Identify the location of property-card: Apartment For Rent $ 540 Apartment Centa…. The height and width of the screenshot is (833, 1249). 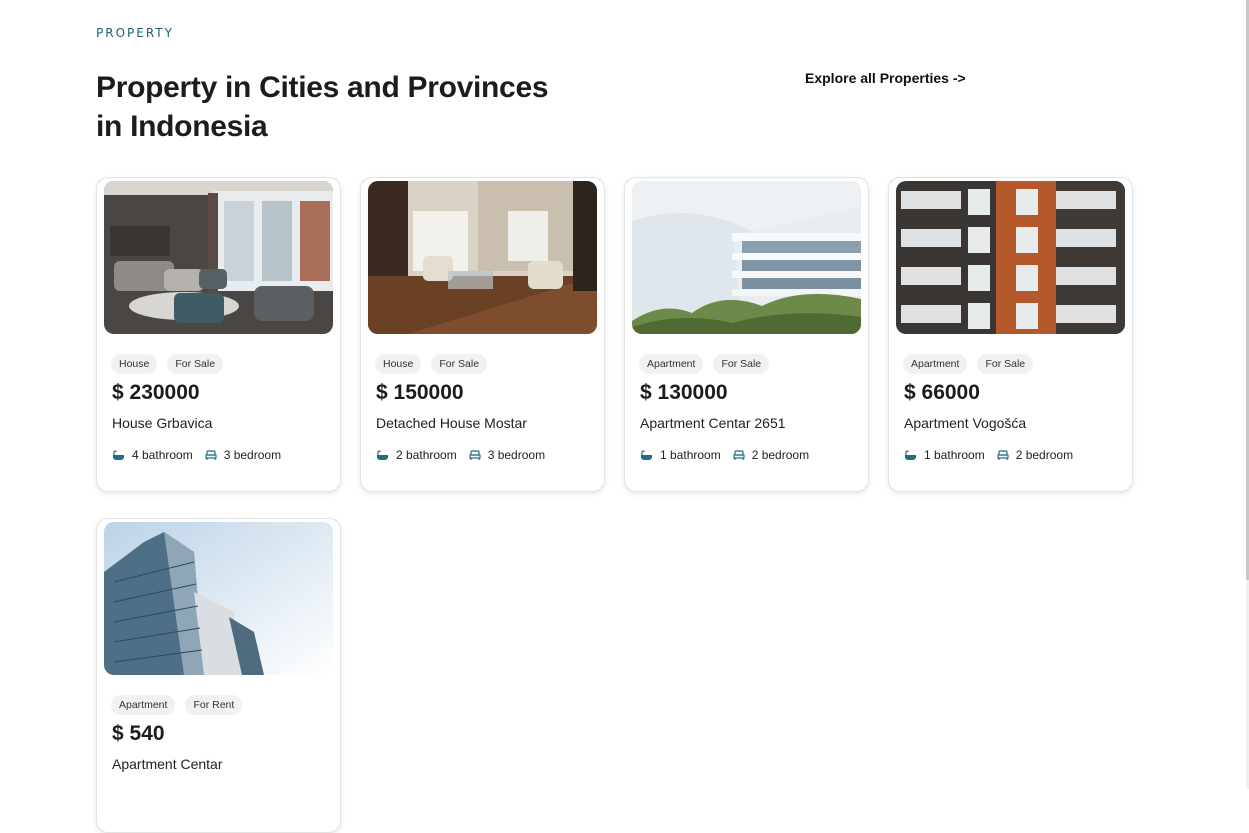
(218, 675).